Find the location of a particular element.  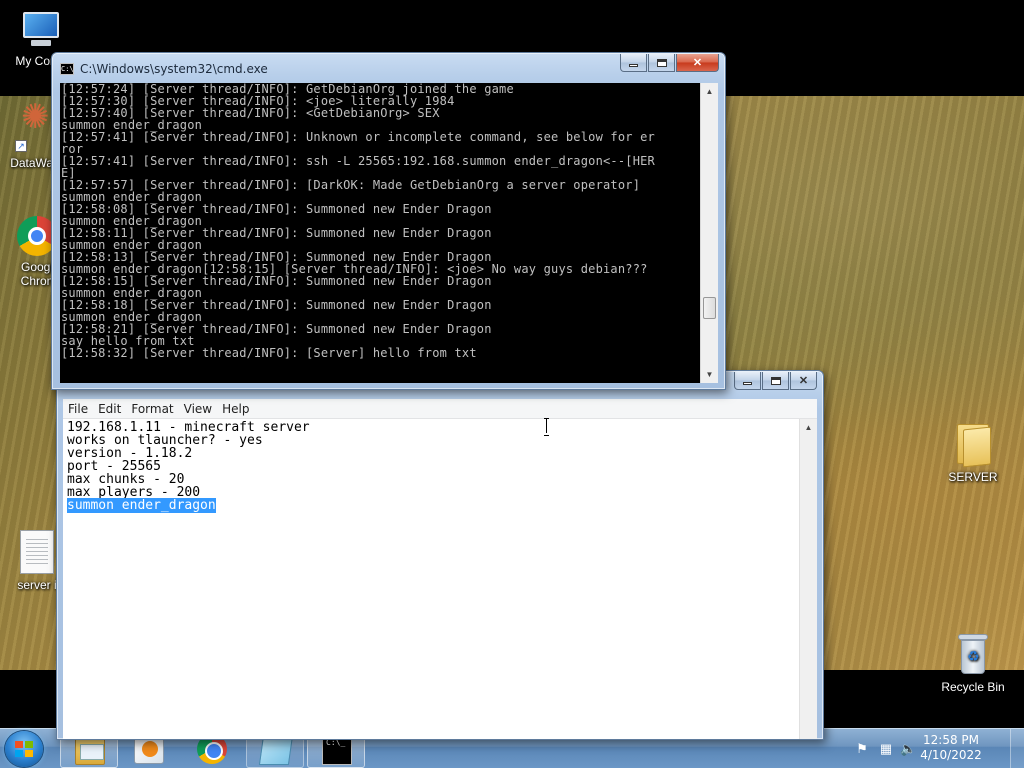

cmd-vertical-scrollbar: ▲ ▼ is located at coordinates (709, 233).